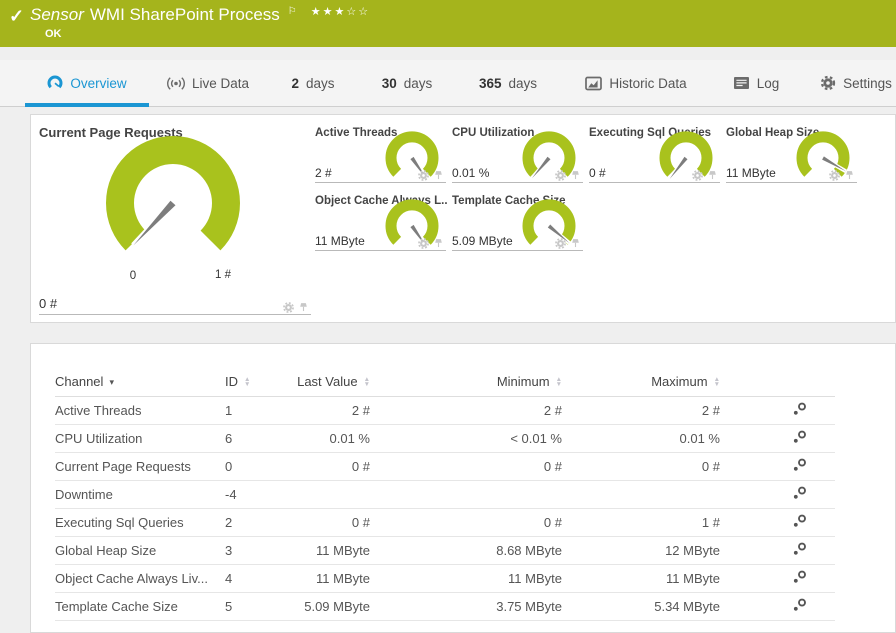 Image resolution: width=896 pixels, height=633 pixels. I want to click on cell-min: 3.75 MByte, so click(466, 606).